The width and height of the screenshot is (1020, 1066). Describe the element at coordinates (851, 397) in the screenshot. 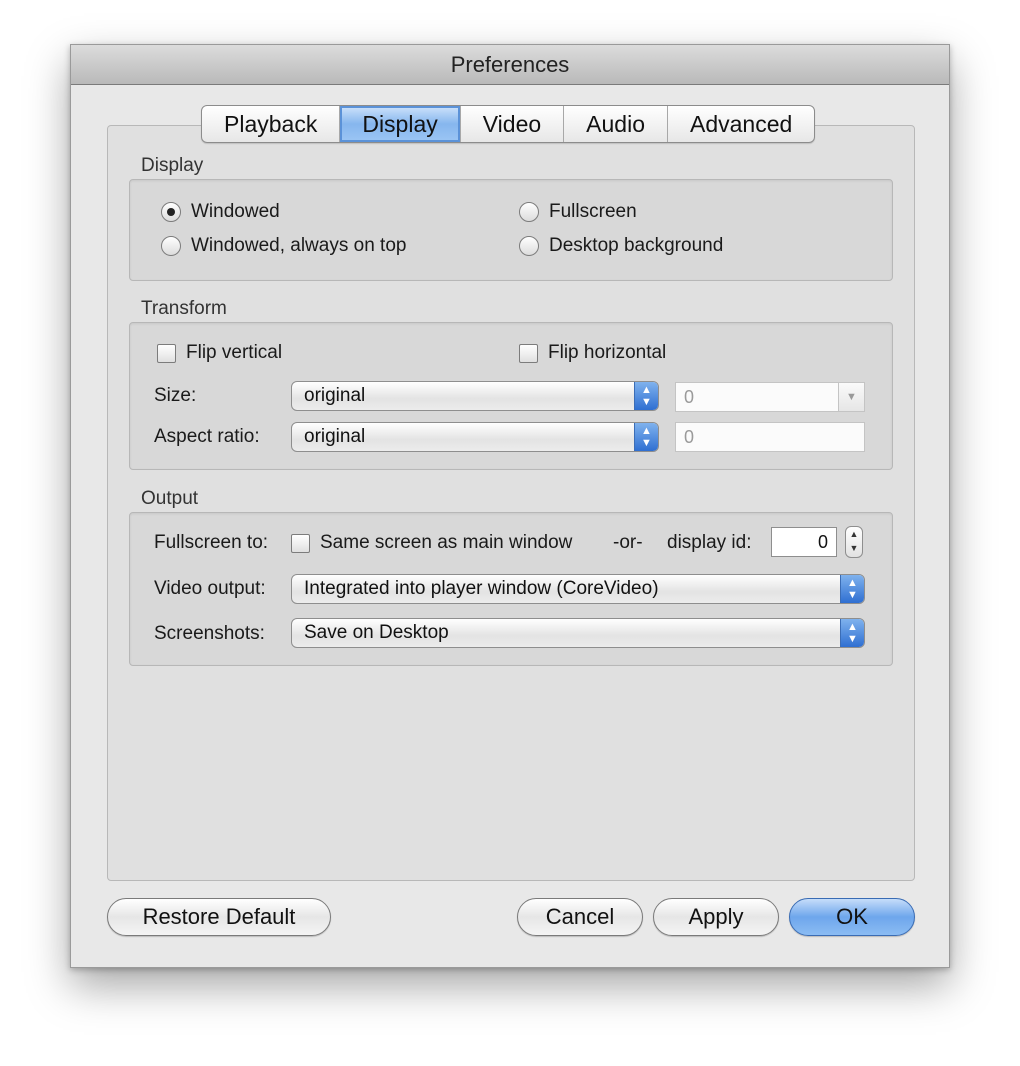

I see `chevron-down-icon: ▼` at that location.